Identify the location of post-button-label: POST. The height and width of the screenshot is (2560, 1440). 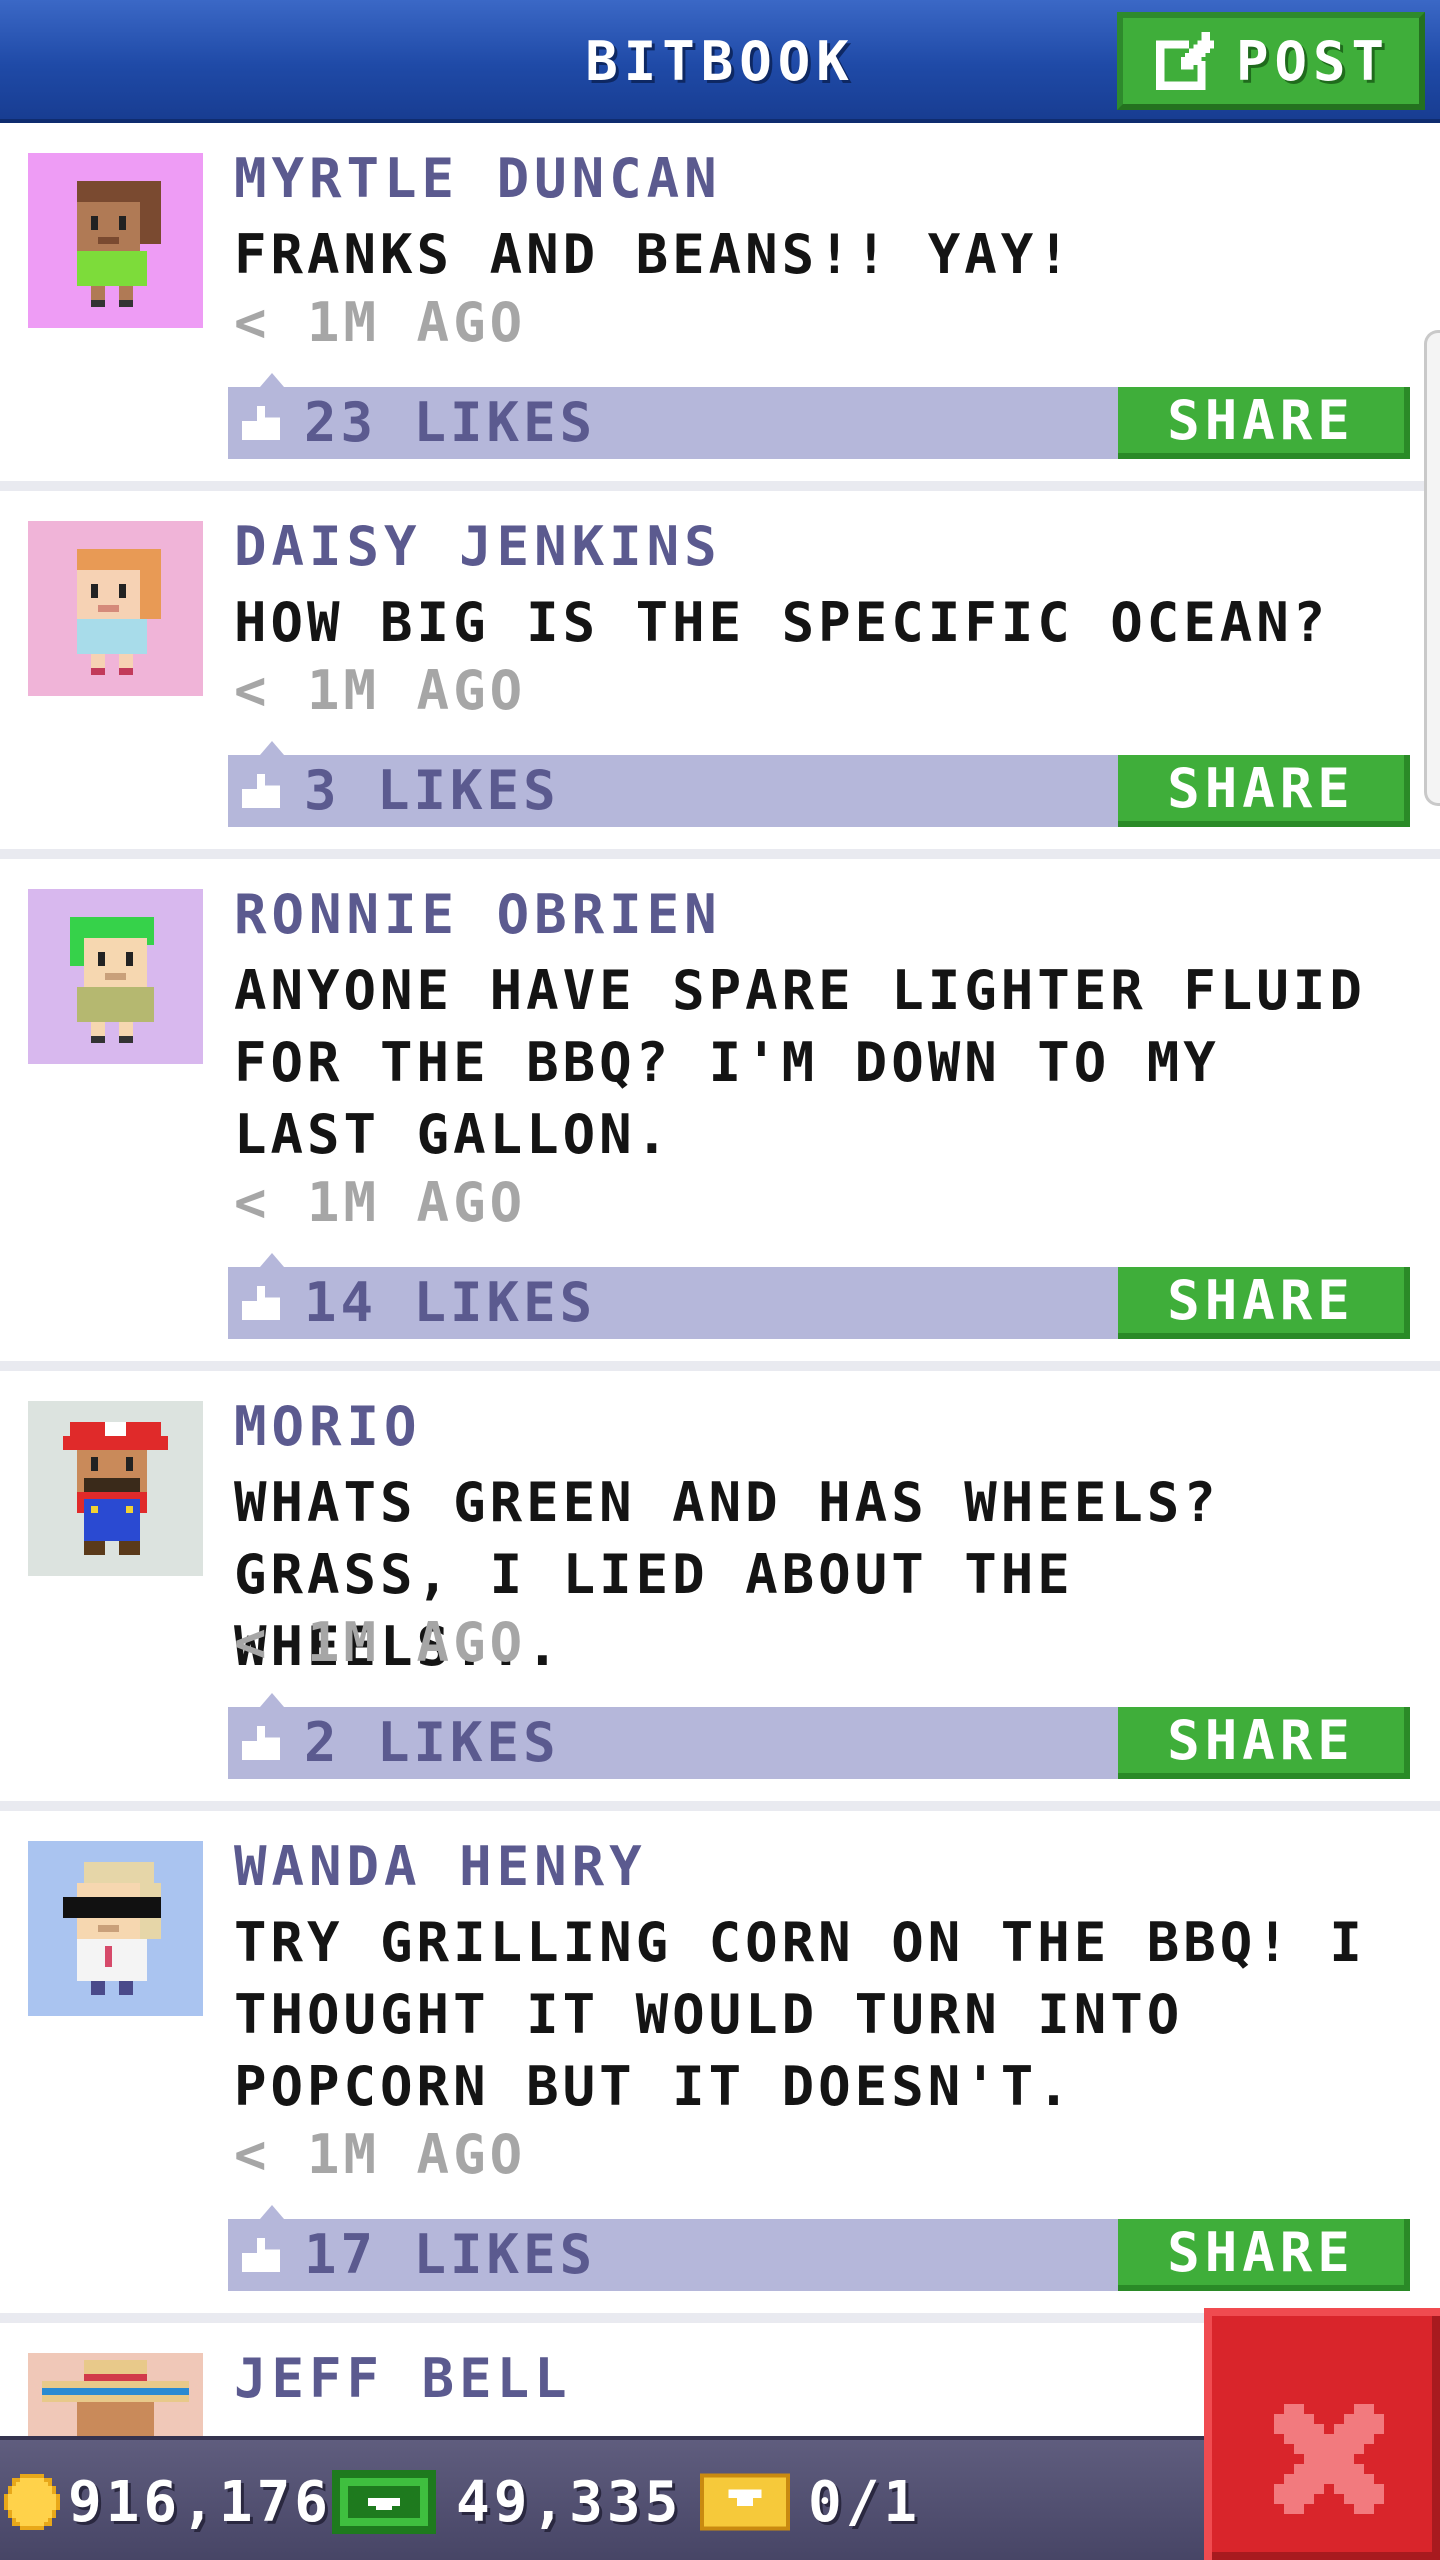
(1313, 61).